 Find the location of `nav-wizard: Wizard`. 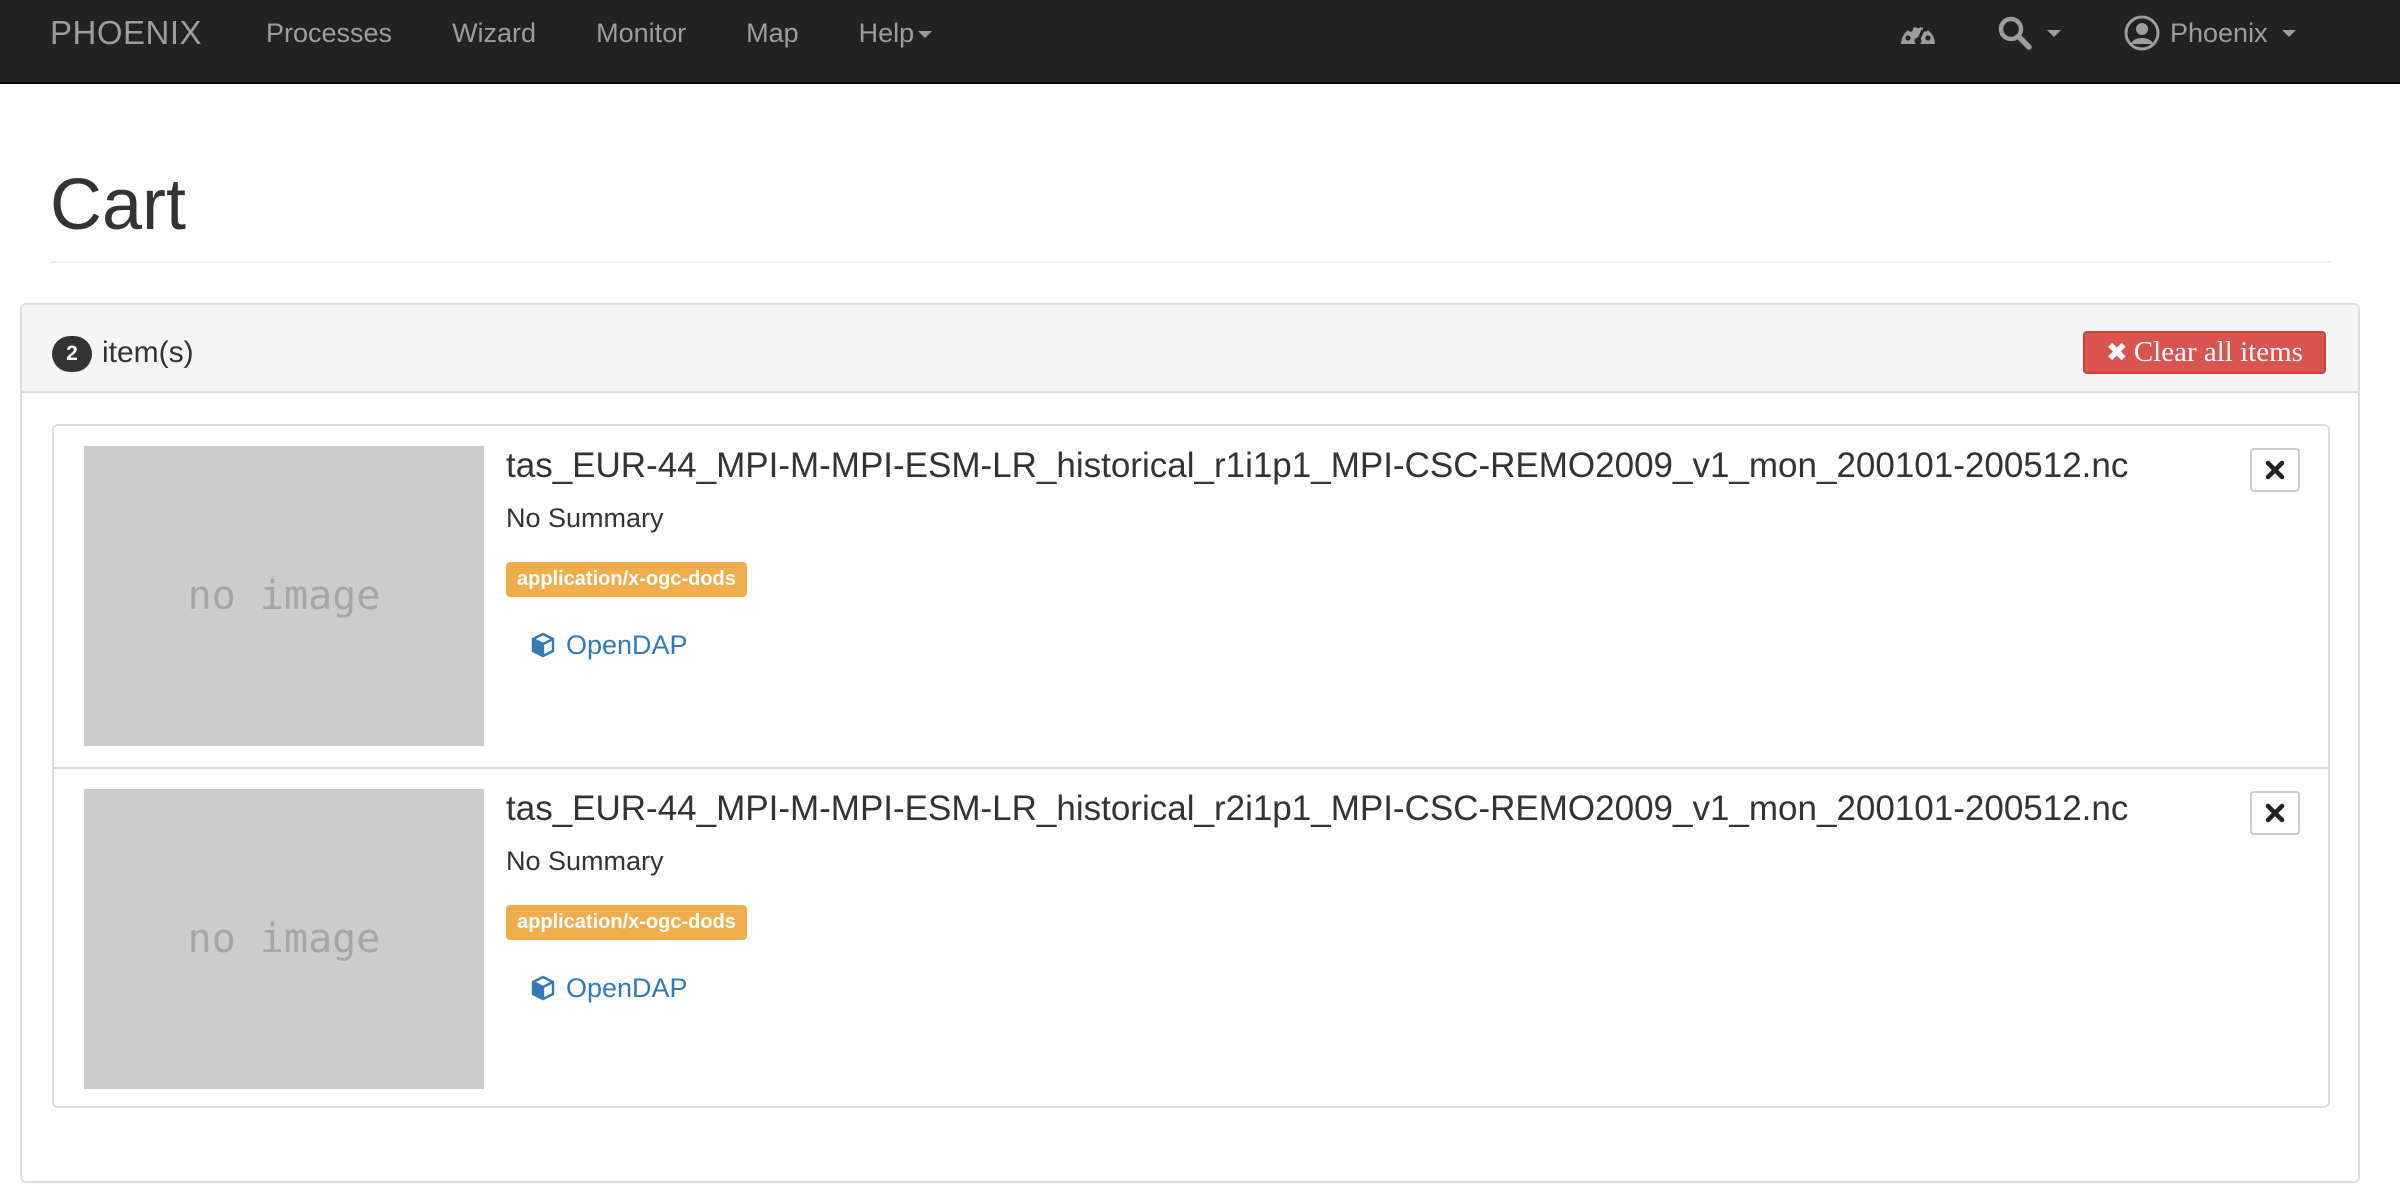

nav-wizard: Wizard is located at coordinates (494, 33).